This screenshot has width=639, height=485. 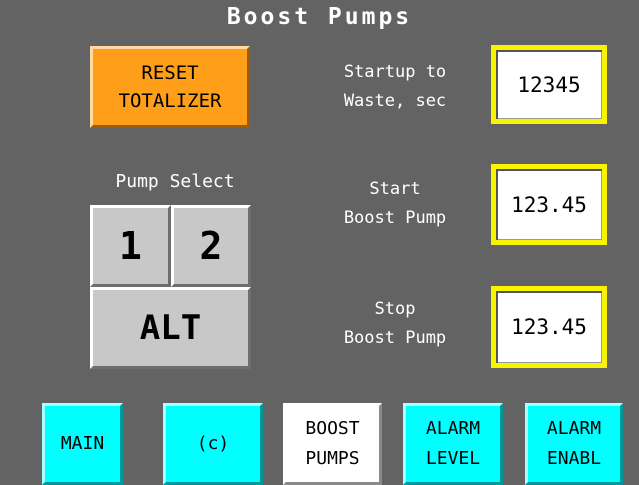 I want to click on startup-label-line-1: Startup to, so click(x=395, y=72).